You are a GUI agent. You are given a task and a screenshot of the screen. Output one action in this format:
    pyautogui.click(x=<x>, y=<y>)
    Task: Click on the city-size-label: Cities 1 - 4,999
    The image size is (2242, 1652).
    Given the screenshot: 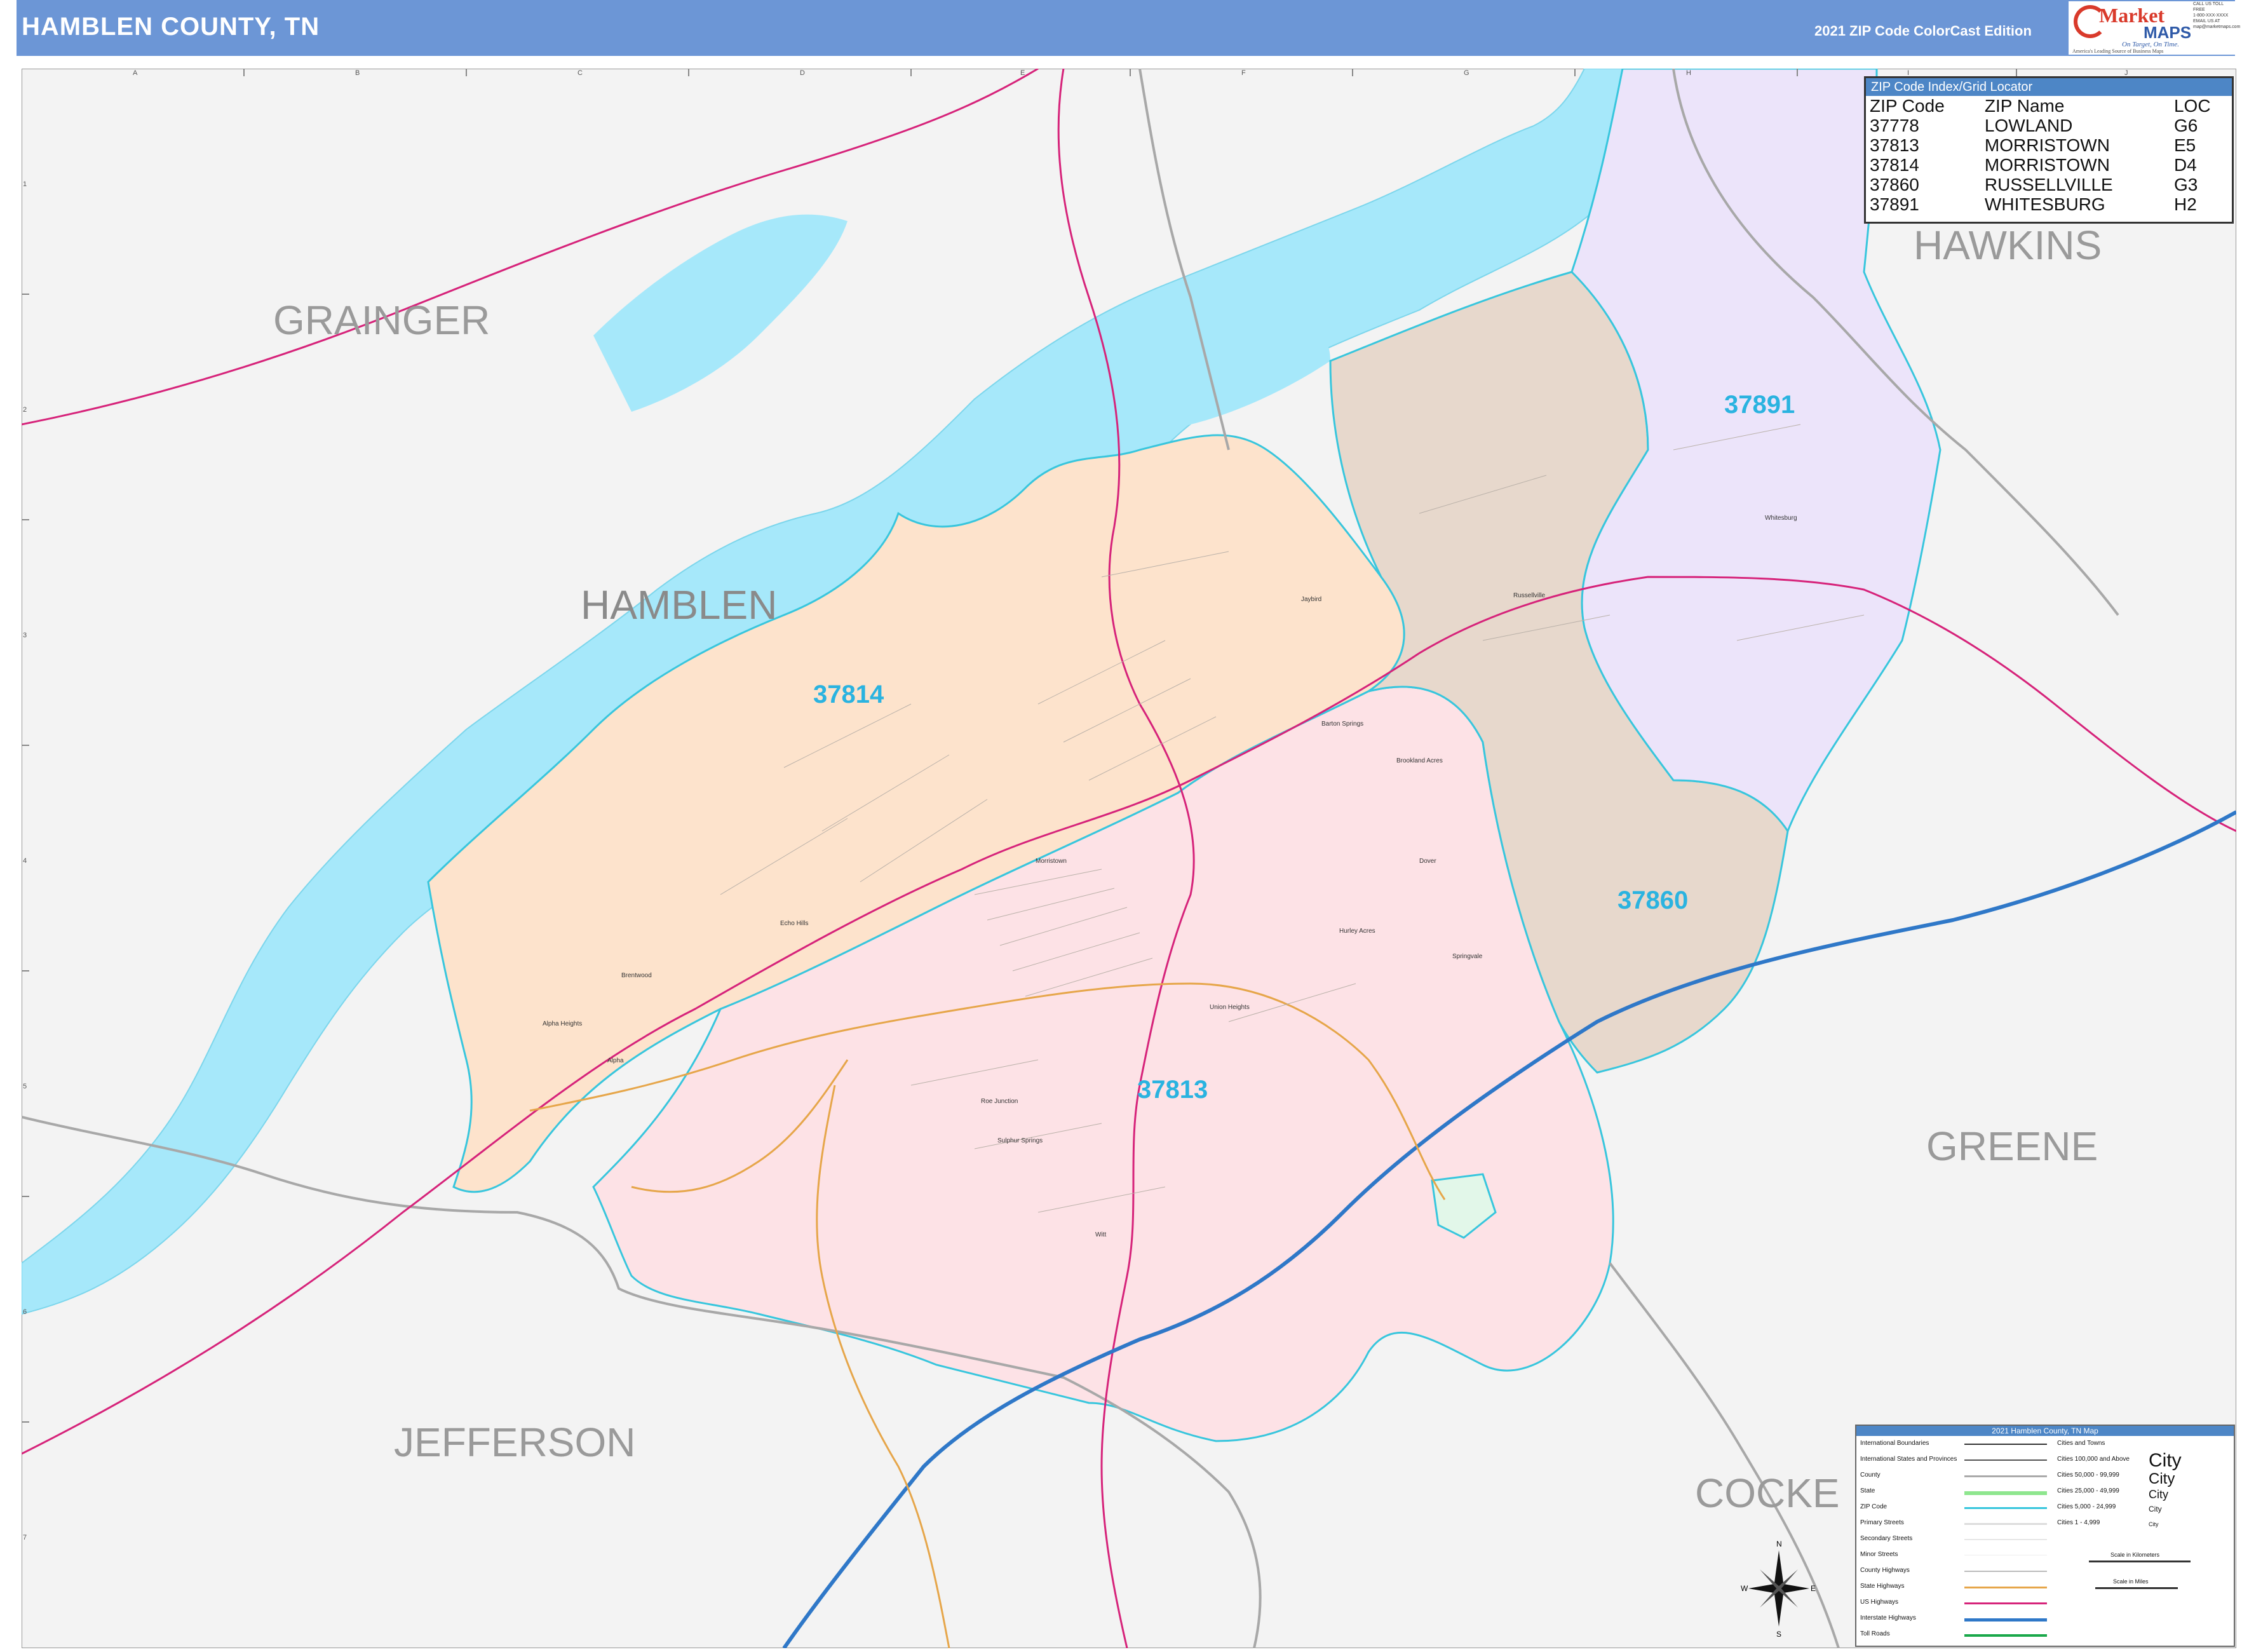 What is the action you would take?
    pyautogui.click(x=2078, y=1522)
    